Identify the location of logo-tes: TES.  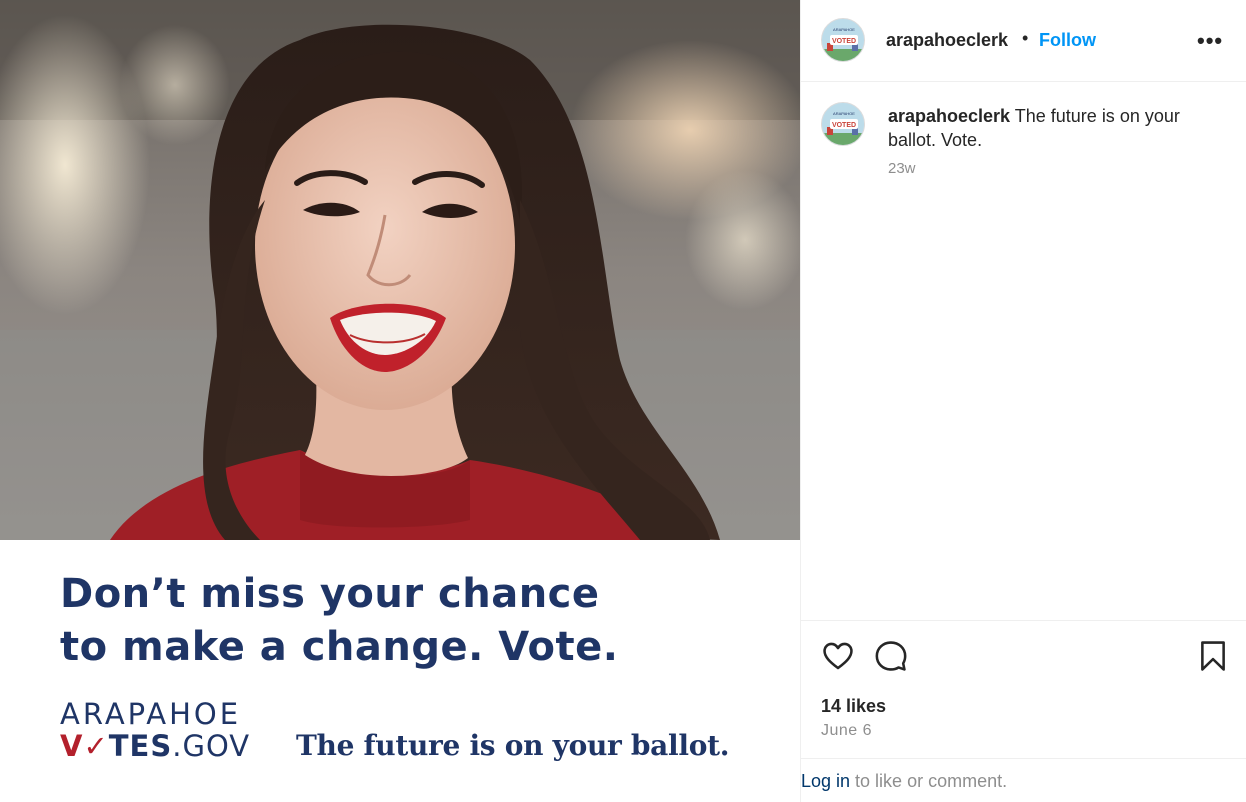
(140, 746).